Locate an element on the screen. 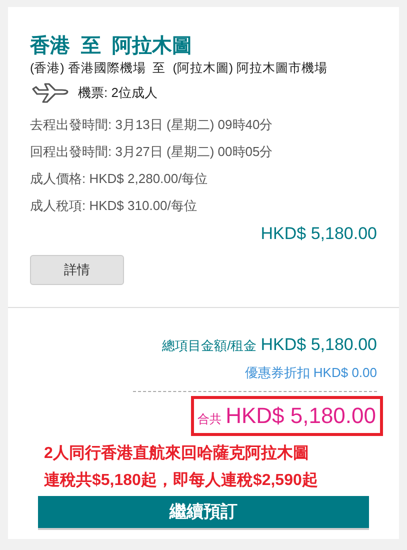 The image size is (407, 550). ticket-count-text: 機票: 2位成人 is located at coordinates (118, 93).